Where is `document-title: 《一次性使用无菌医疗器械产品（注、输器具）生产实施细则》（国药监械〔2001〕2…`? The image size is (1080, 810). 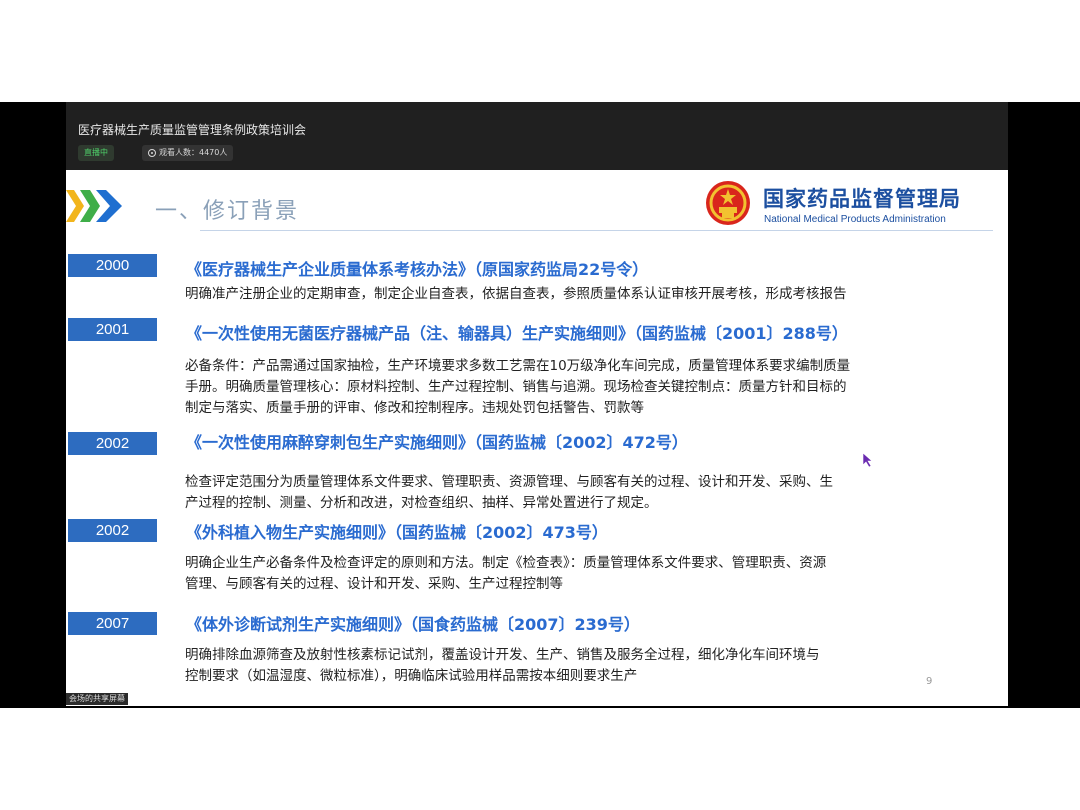
document-title: 《一次性使用无菌医疗器械产品（注、输器具）生产实施细则》（国药监械〔2001〕2… is located at coordinates (517, 333).